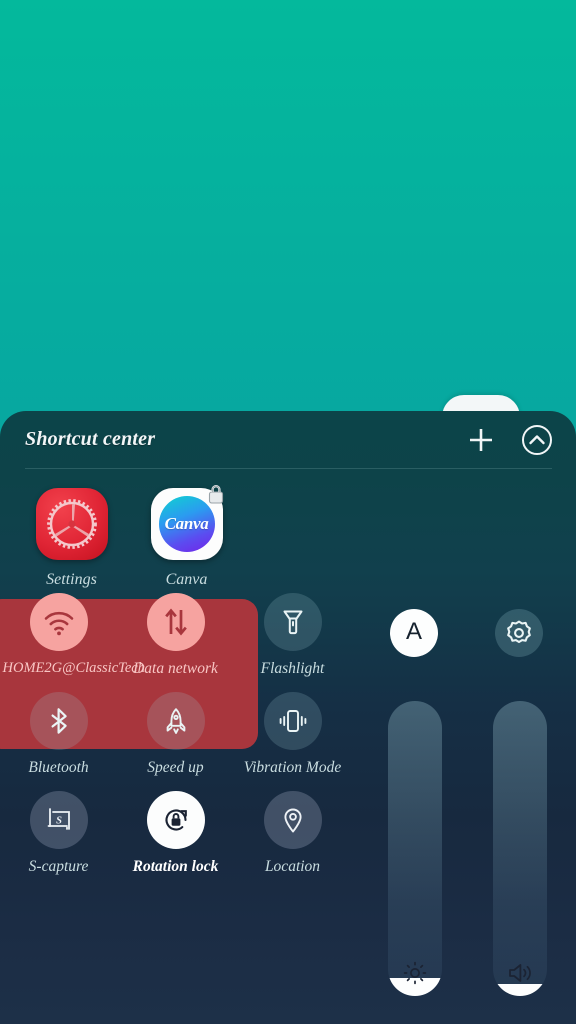 The width and height of the screenshot is (576, 1024). Describe the element at coordinates (459, 848) in the screenshot. I see `sliders` at that location.